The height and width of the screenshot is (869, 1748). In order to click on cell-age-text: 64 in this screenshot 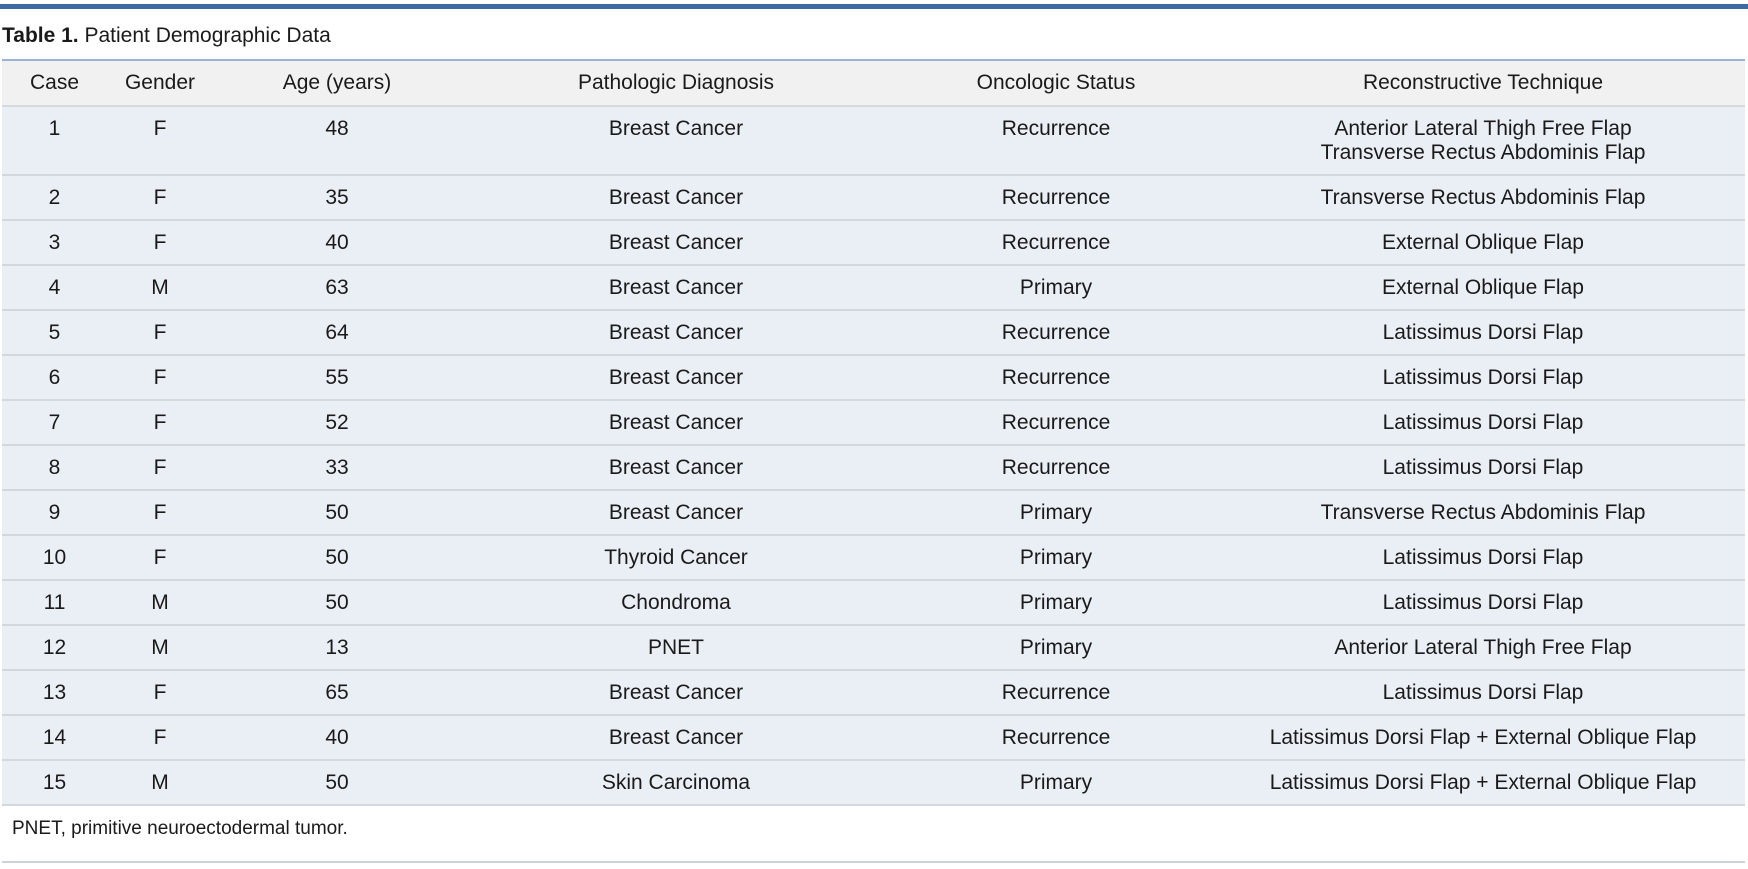, I will do `click(337, 332)`.